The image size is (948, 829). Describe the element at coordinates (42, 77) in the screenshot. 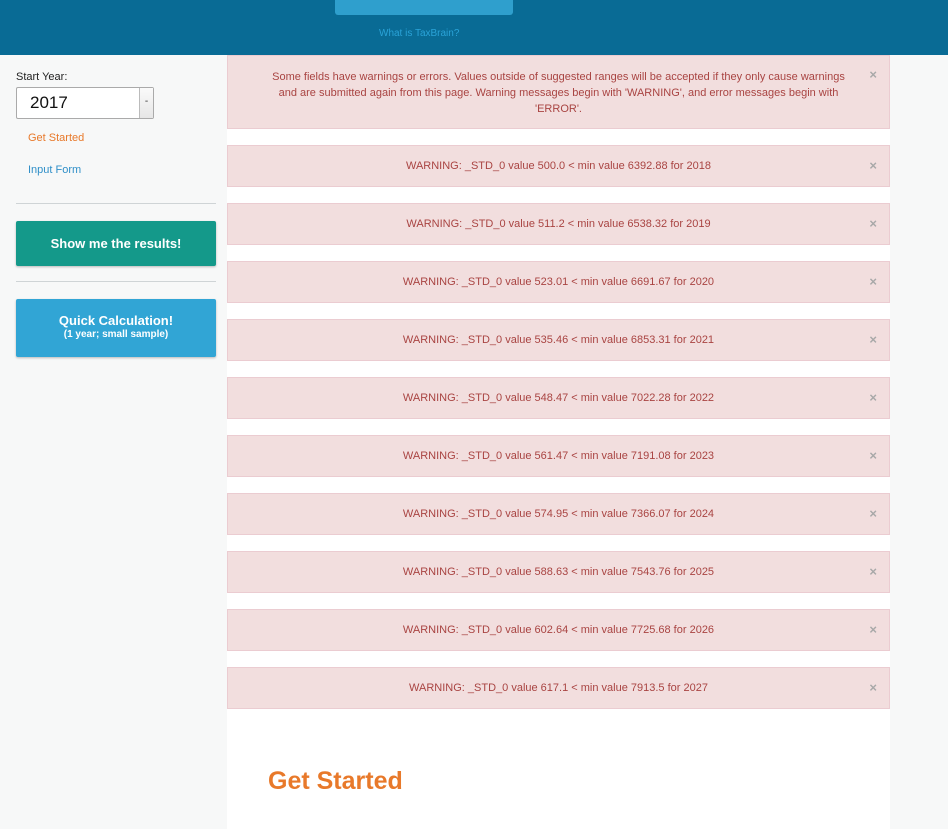

I see `start-year-label: Start Year:` at that location.